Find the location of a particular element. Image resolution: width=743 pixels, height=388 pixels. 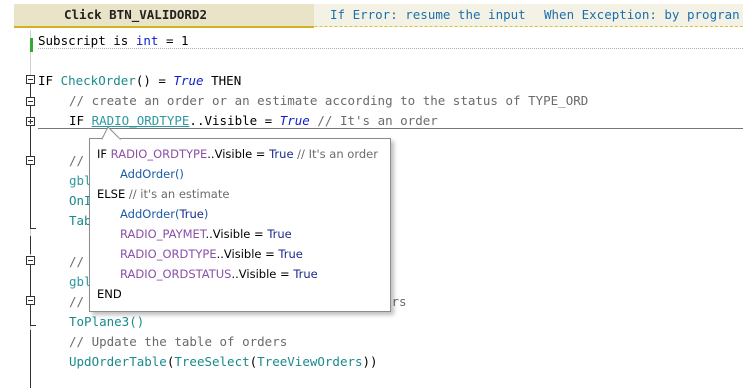

tooltip-line-7: RADIO_ORDSTATUS..Visible = True is located at coordinates (219, 274).